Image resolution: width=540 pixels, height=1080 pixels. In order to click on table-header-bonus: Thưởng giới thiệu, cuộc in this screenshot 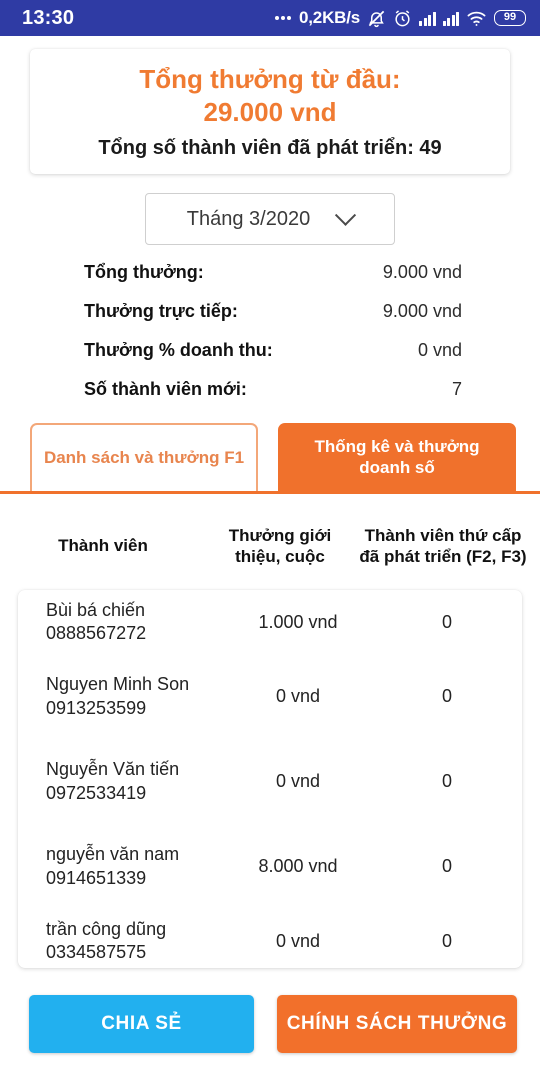, I will do `click(280, 545)`.